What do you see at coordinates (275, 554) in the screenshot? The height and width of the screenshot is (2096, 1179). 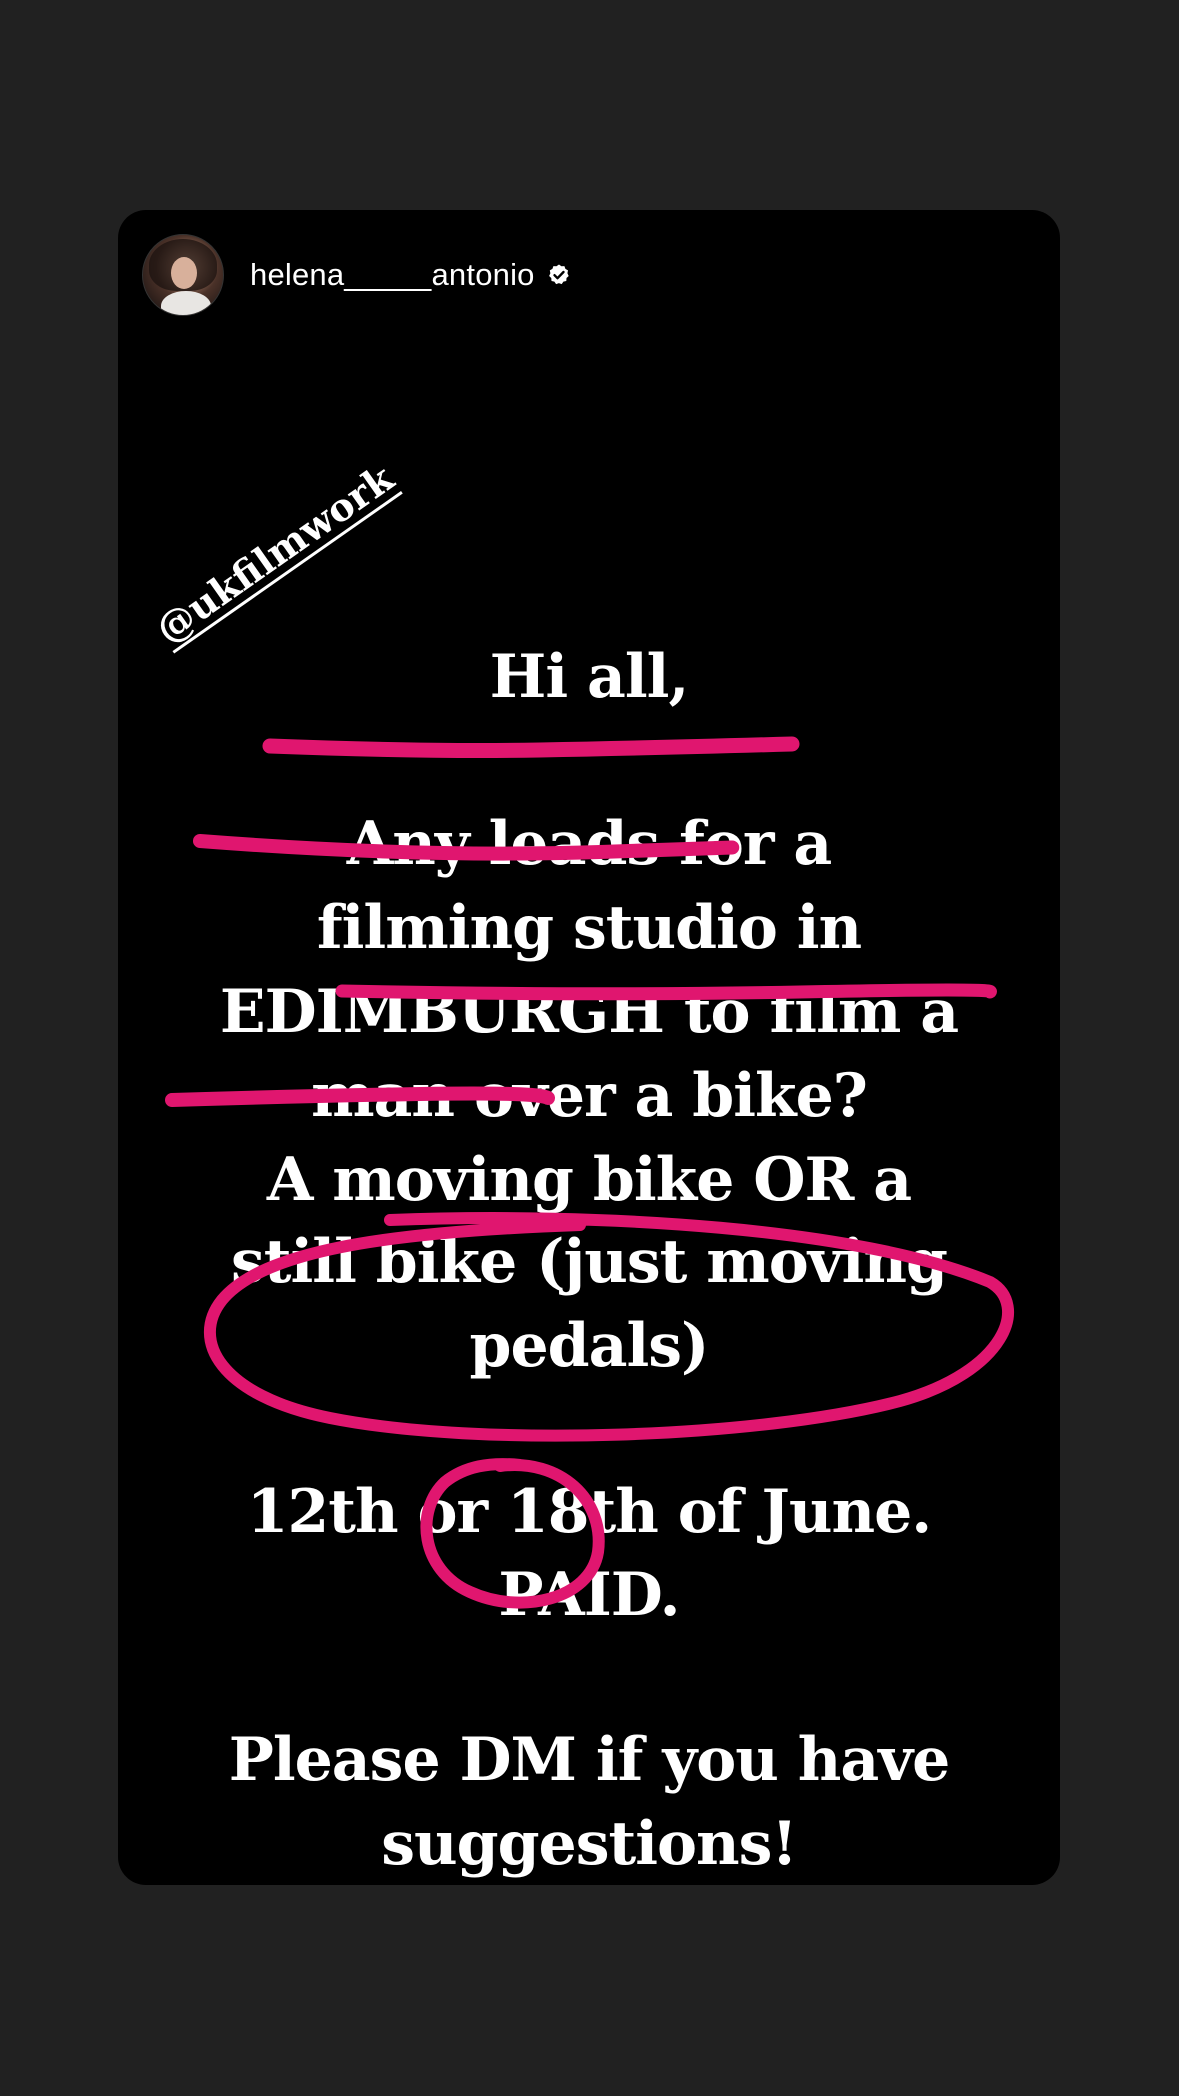 I see `mention-sticker: @ukfilmwork` at bounding box center [275, 554].